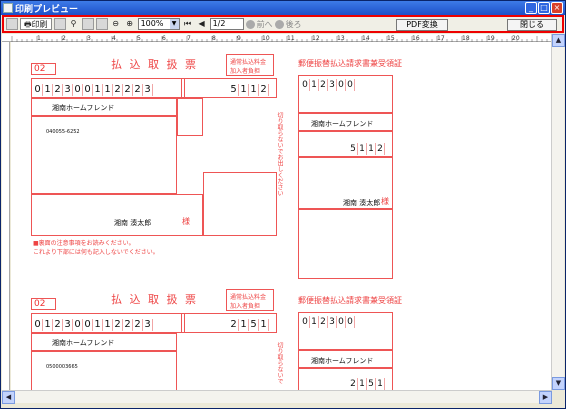  Describe the element at coordinates (531, 8) in the screenshot. I see `minimize-button: _` at that location.